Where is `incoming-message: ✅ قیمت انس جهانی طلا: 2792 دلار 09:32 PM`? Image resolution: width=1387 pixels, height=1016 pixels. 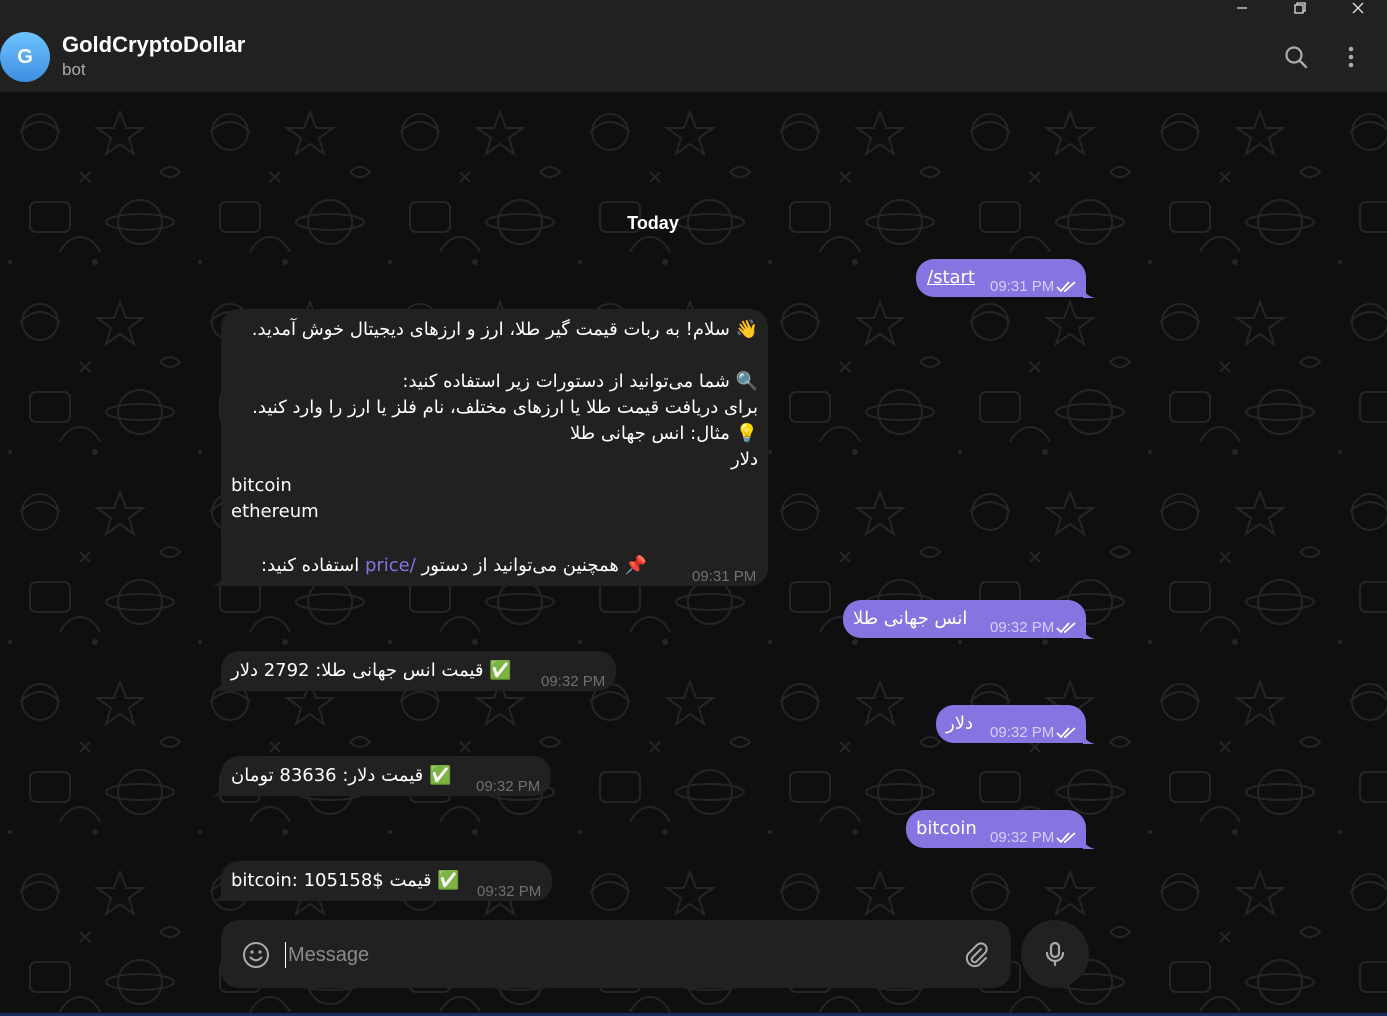 incoming-message: ✅ قیمت انس جهانی طلا: 2792 دلار 09:32 PM is located at coordinates (418, 671).